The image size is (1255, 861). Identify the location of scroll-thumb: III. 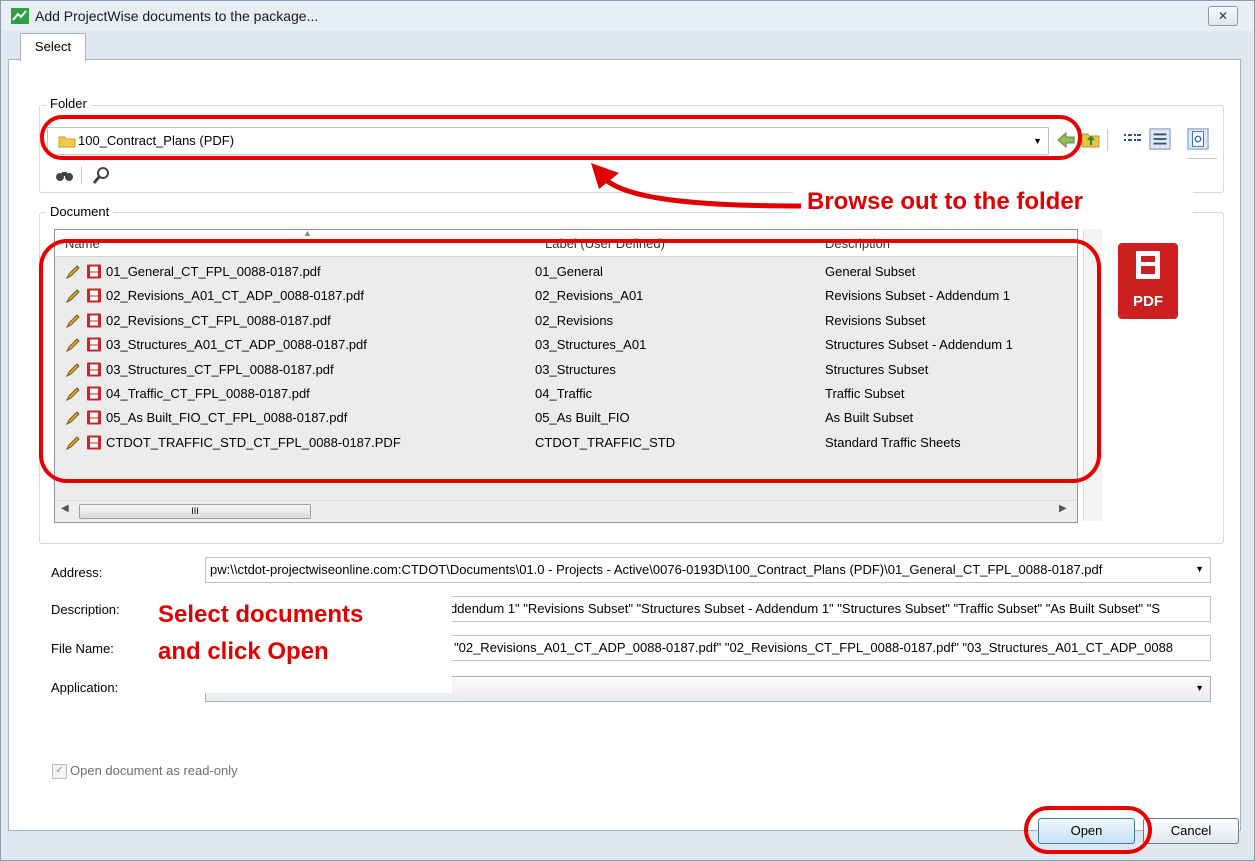
(195, 511).